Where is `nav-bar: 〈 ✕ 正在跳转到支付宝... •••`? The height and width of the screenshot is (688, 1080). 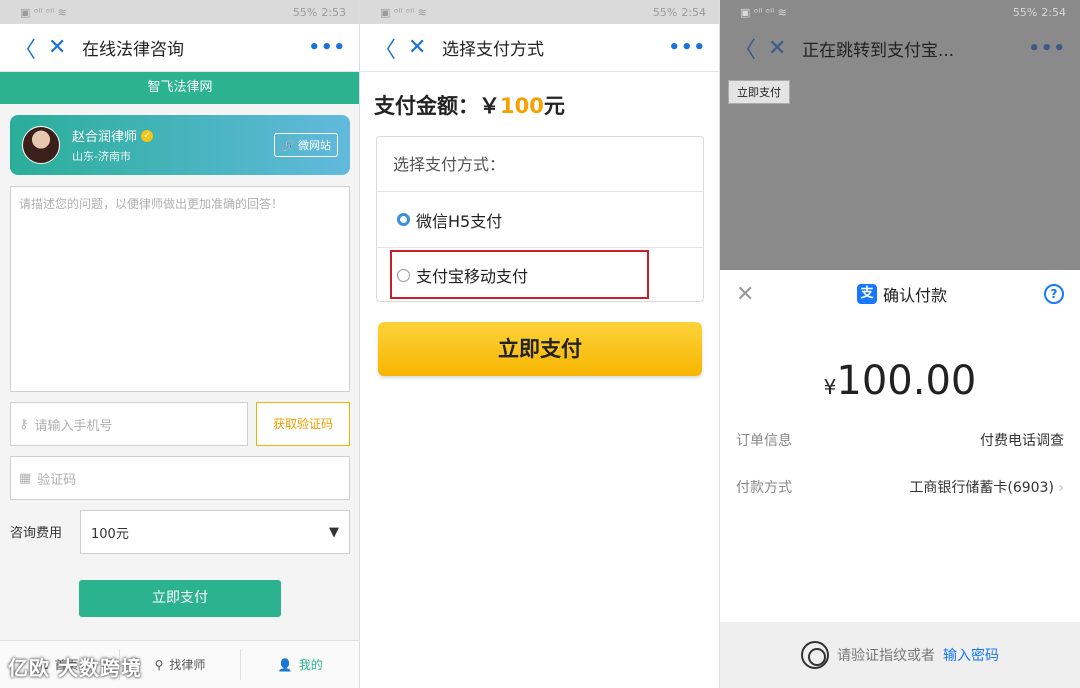 nav-bar: 〈 ✕ 正在跳转到支付宝... ••• is located at coordinates (900, 48).